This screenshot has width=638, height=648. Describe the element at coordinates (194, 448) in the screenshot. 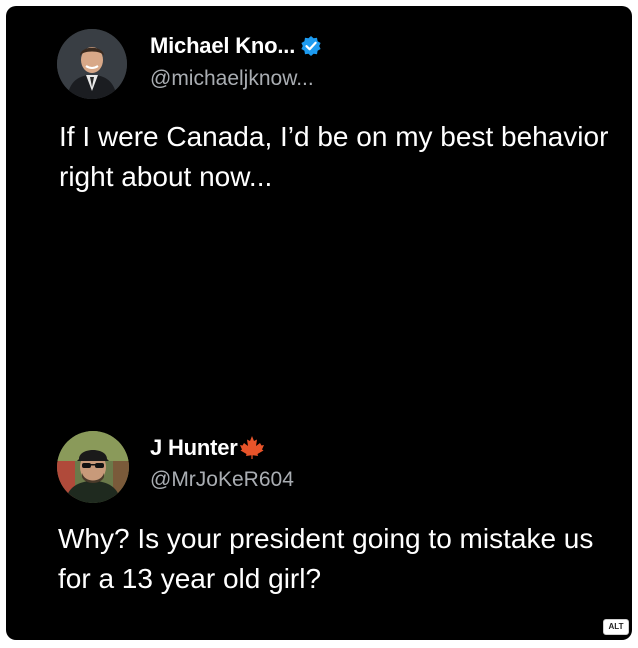

I see `display-name: J Hunter` at that location.